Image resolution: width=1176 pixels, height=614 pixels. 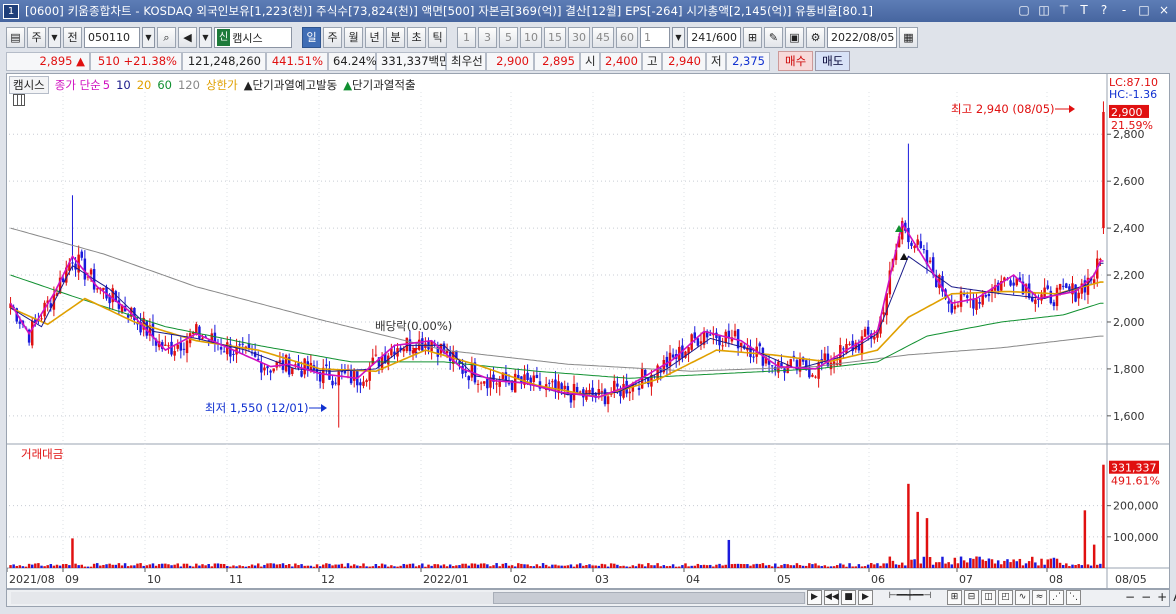 What do you see at coordinates (353, 37) in the screenshot?
I see `interval-month: 월` at bounding box center [353, 37].